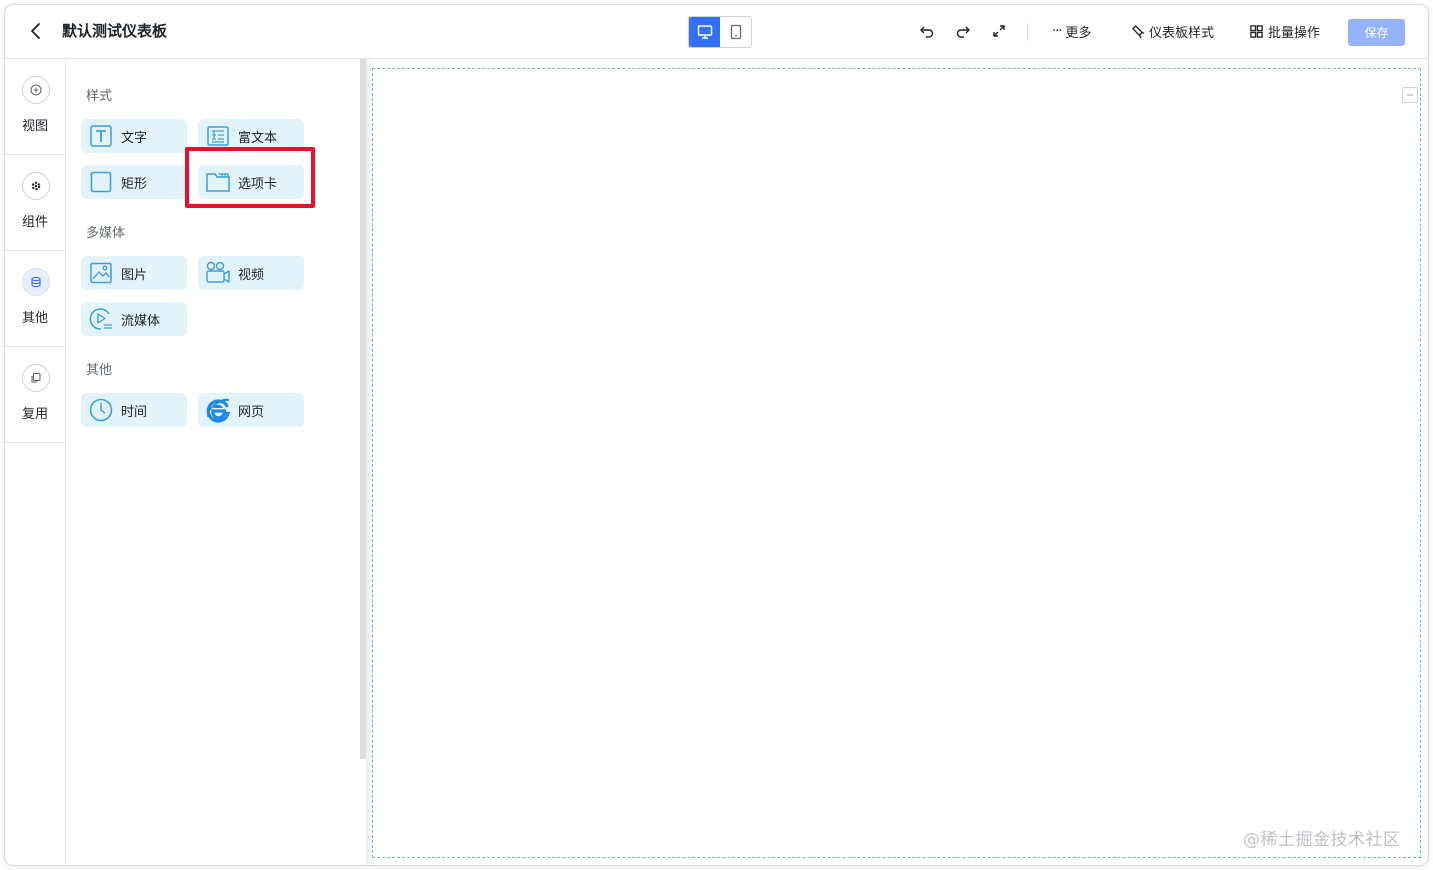 This screenshot has width=1433, height=870. What do you see at coordinates (141, 321) in the screenshot?
I see `component-label: 流媒体` at bounding box center [141, 321].